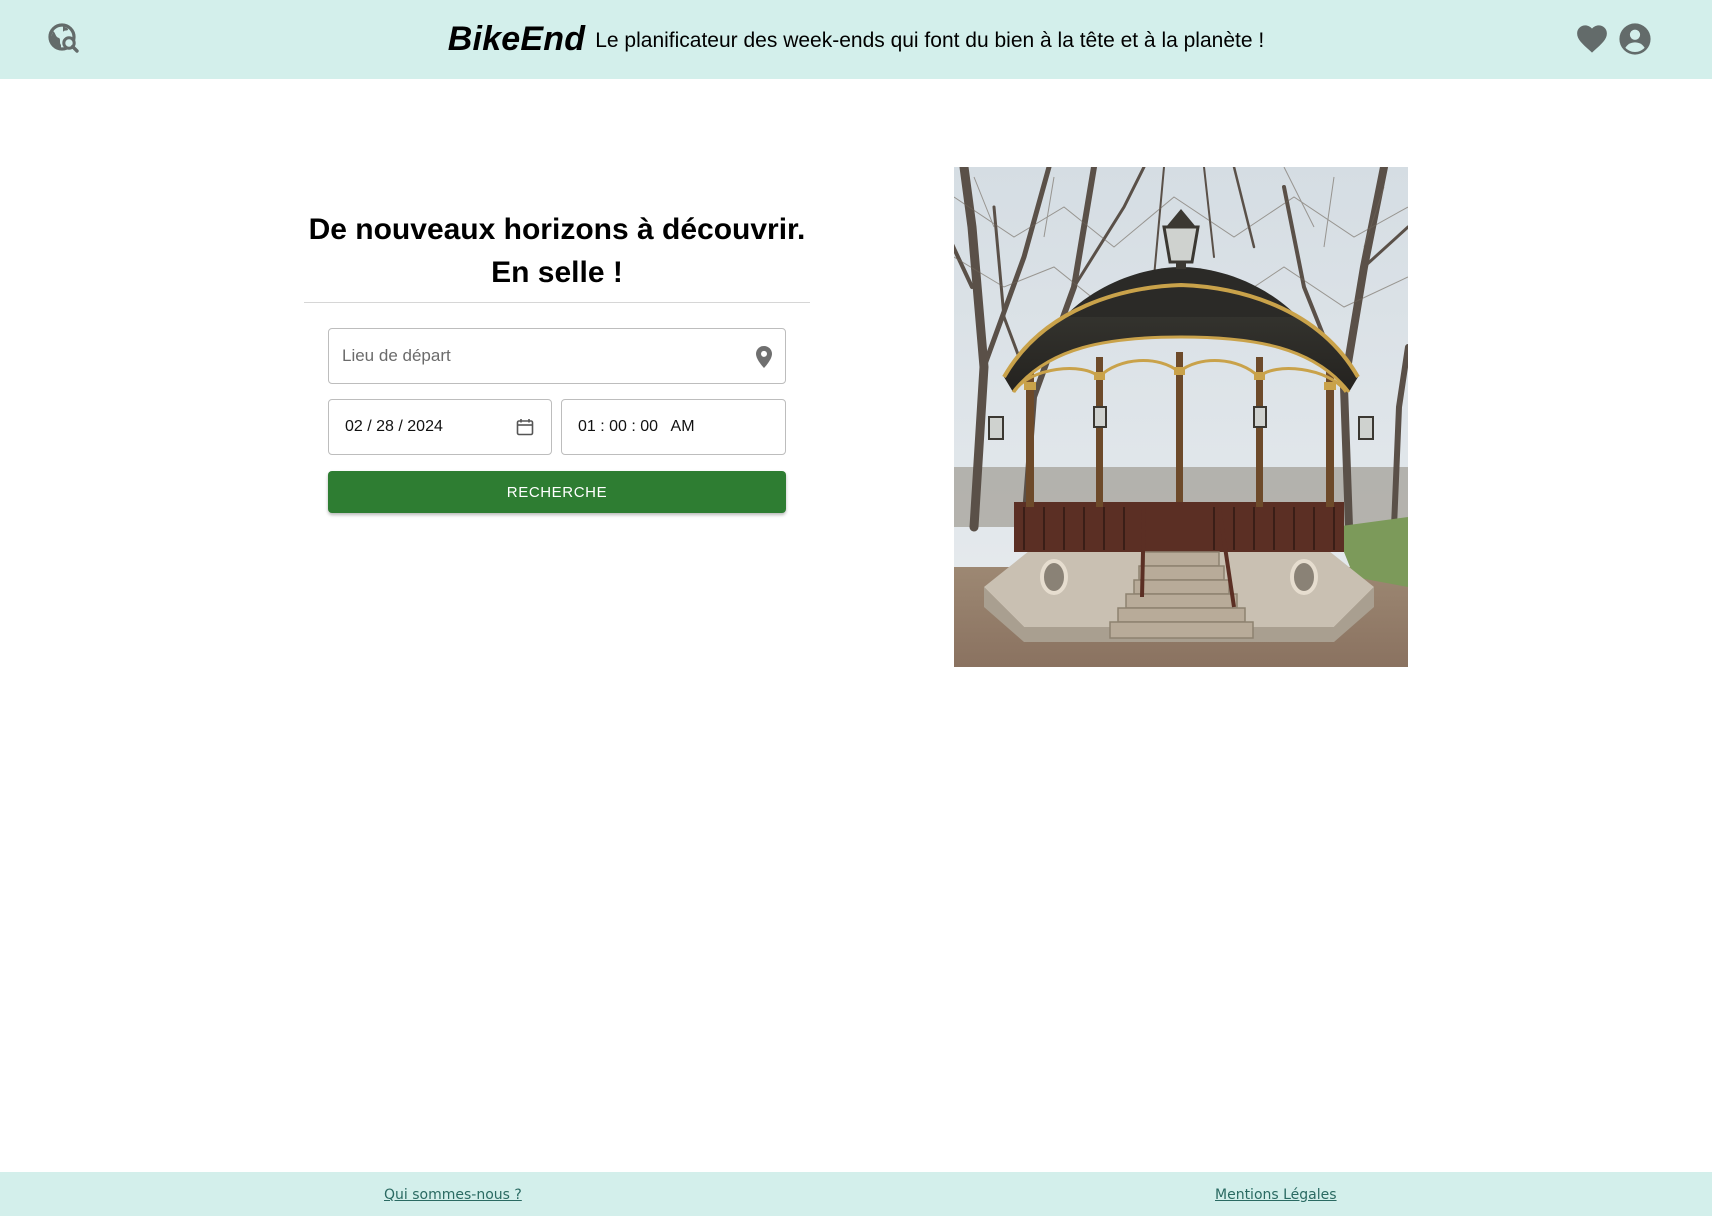 Image resolution: width=1712 pixels, height=1216 pixels. Describe the element at coordinates (525, 427) in the screenshot. I see `calendar-icon` at that location.